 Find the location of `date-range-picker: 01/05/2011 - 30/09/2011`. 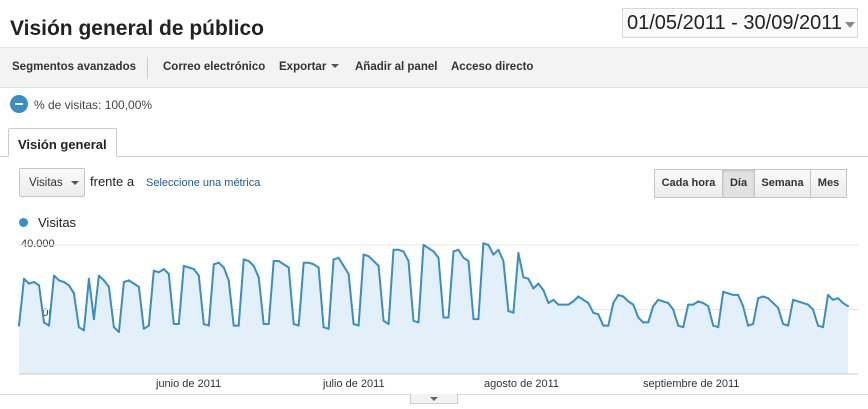

date-range-picker: 01/05/2011 - 30/09/2011 is located at coordinates (740, 23).